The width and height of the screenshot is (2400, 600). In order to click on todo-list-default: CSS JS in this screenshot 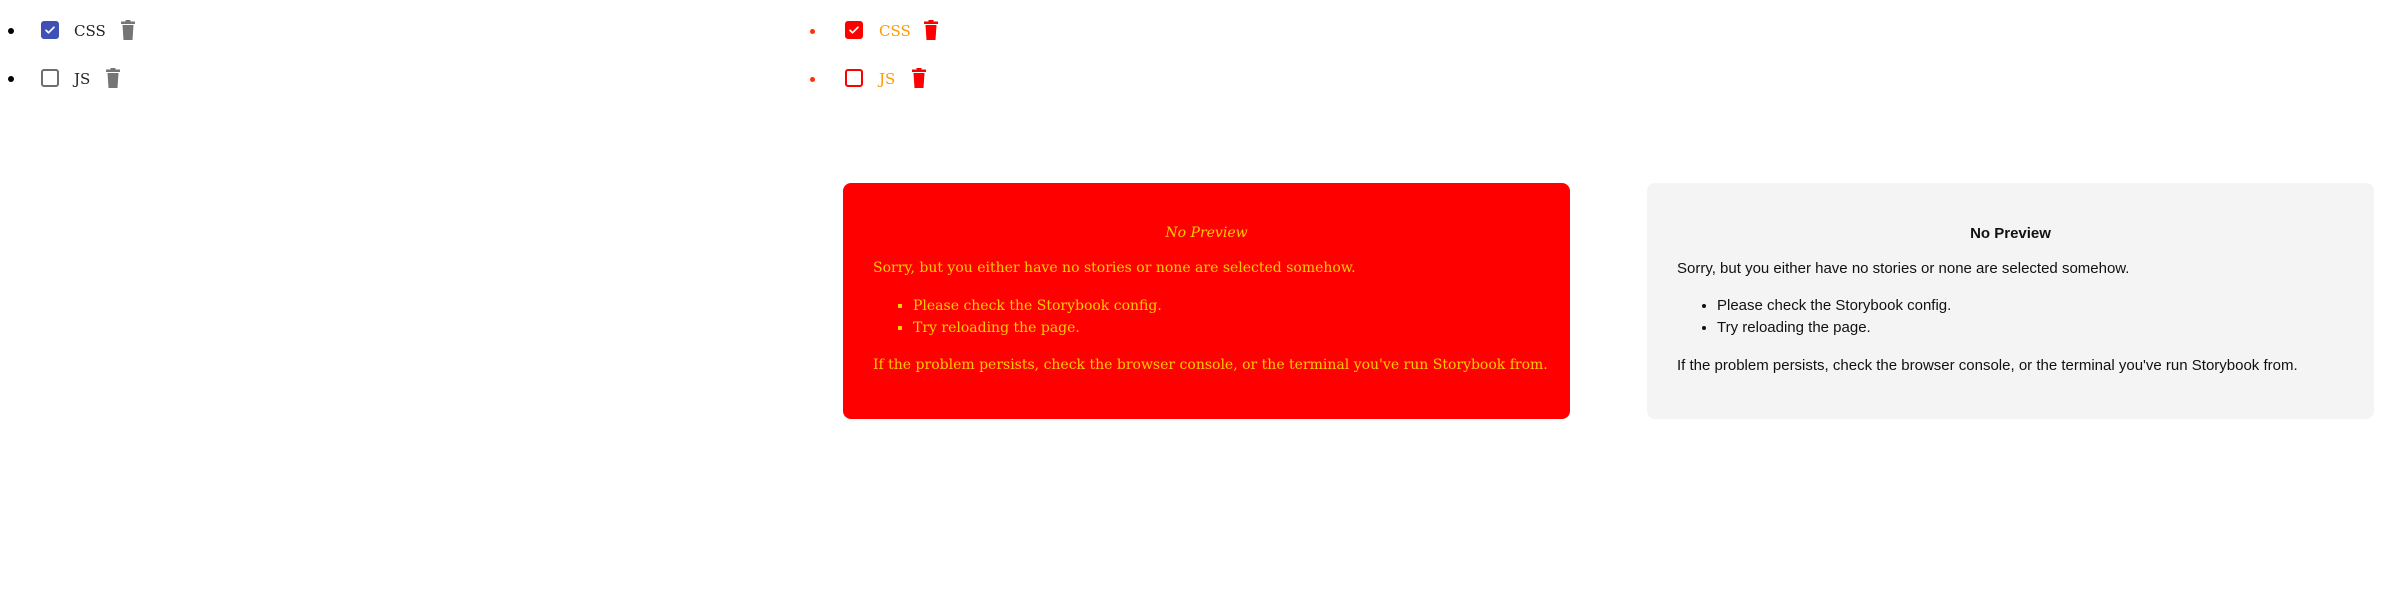, I will do `click(390, 48)`.